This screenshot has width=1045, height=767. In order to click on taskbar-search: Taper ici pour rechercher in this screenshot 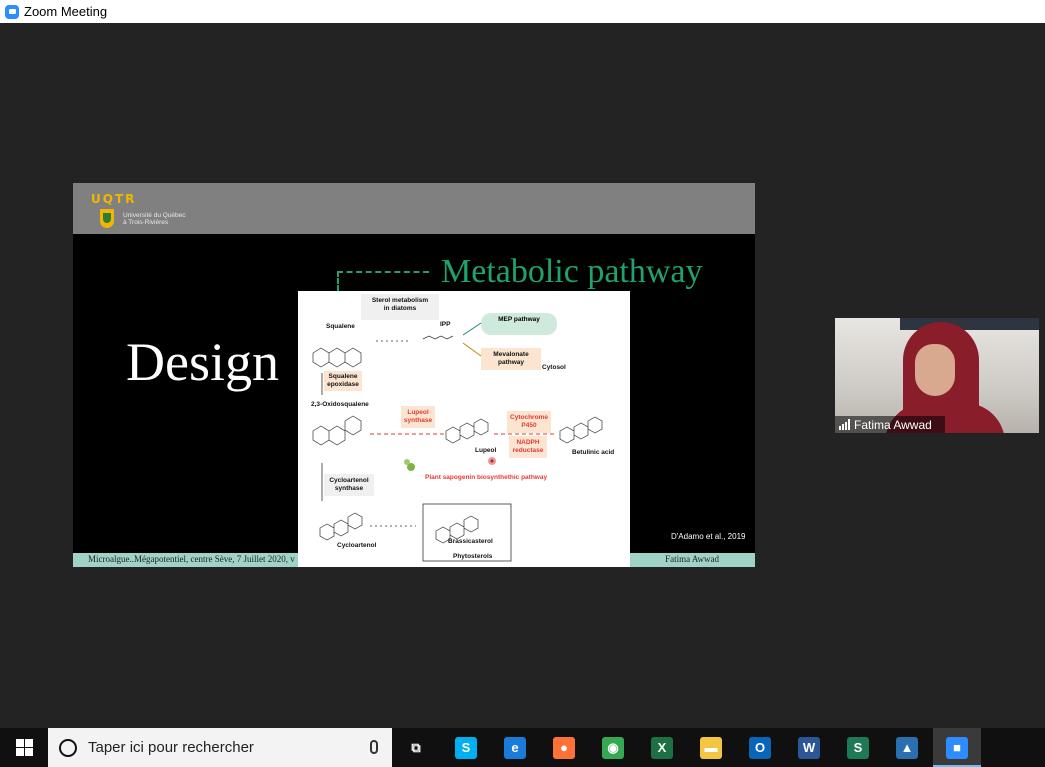, I will do `click(220, 747)`.